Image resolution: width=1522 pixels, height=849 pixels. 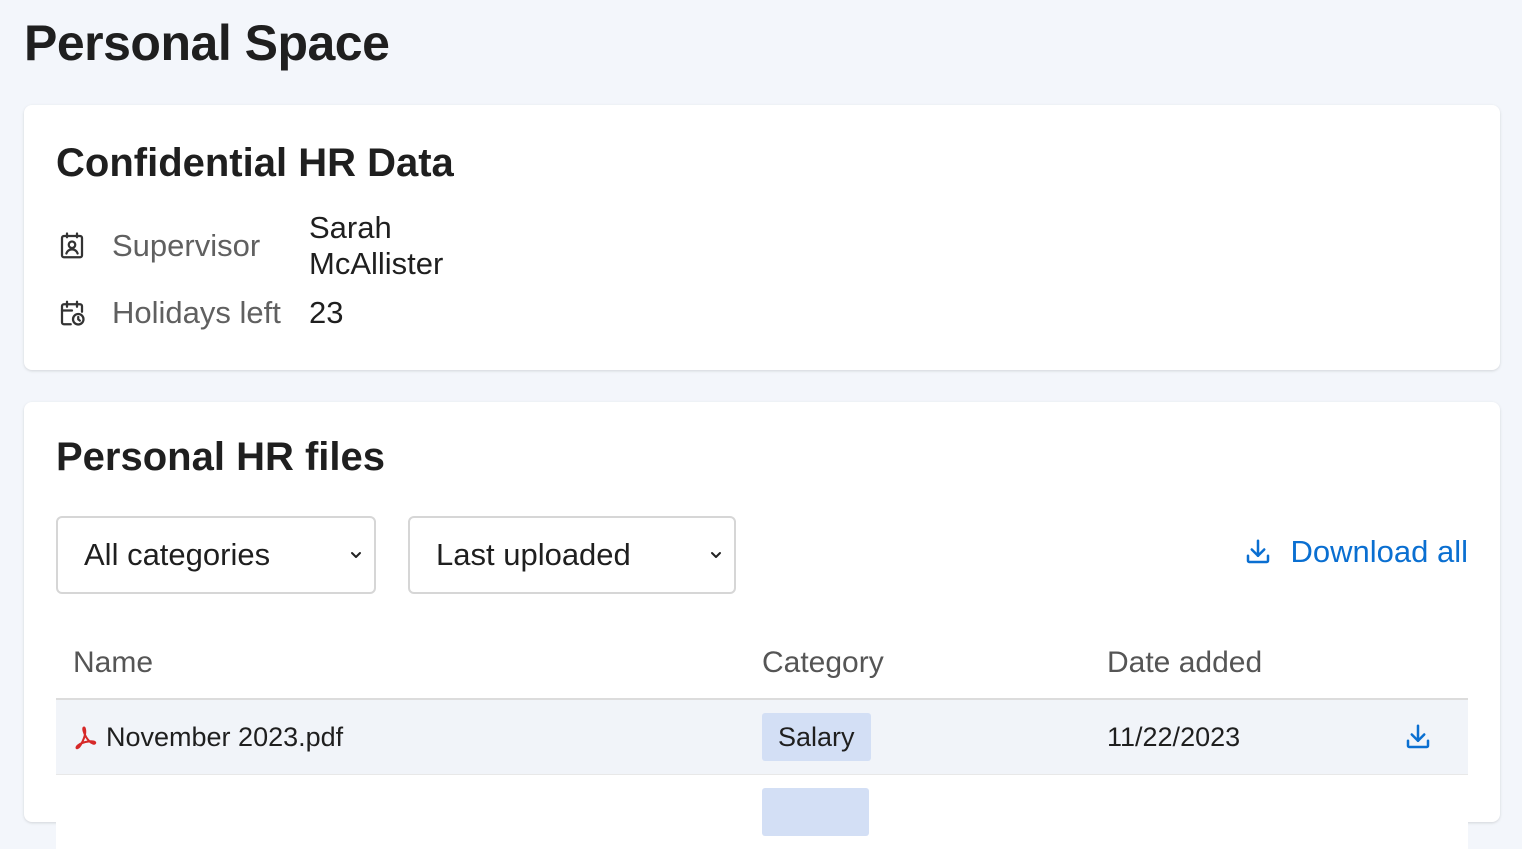 I want to click on category-cell, so click(x=815, y=812).